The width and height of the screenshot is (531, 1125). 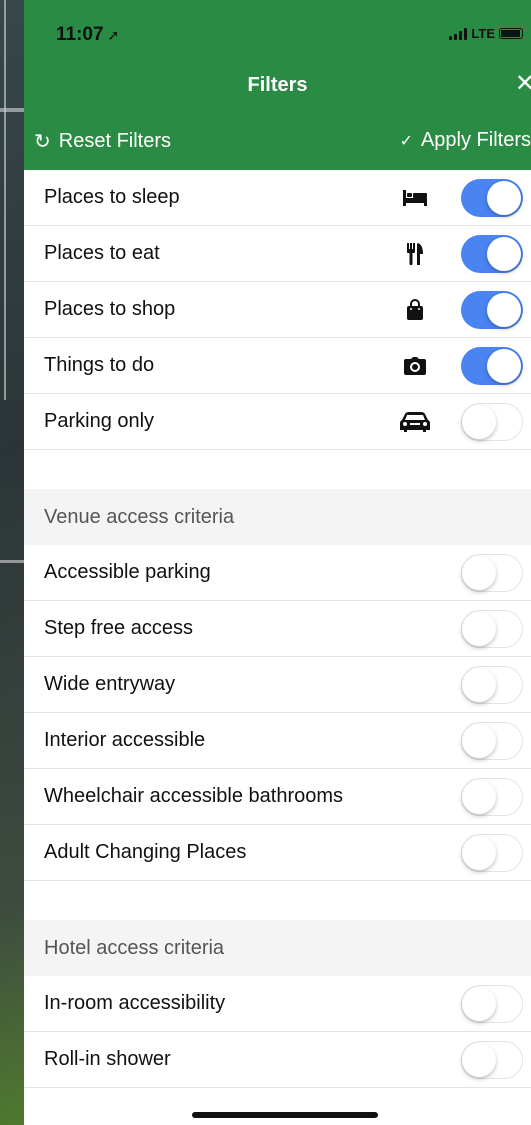 I want to click on signal-icon, so click(x=458, y=33).